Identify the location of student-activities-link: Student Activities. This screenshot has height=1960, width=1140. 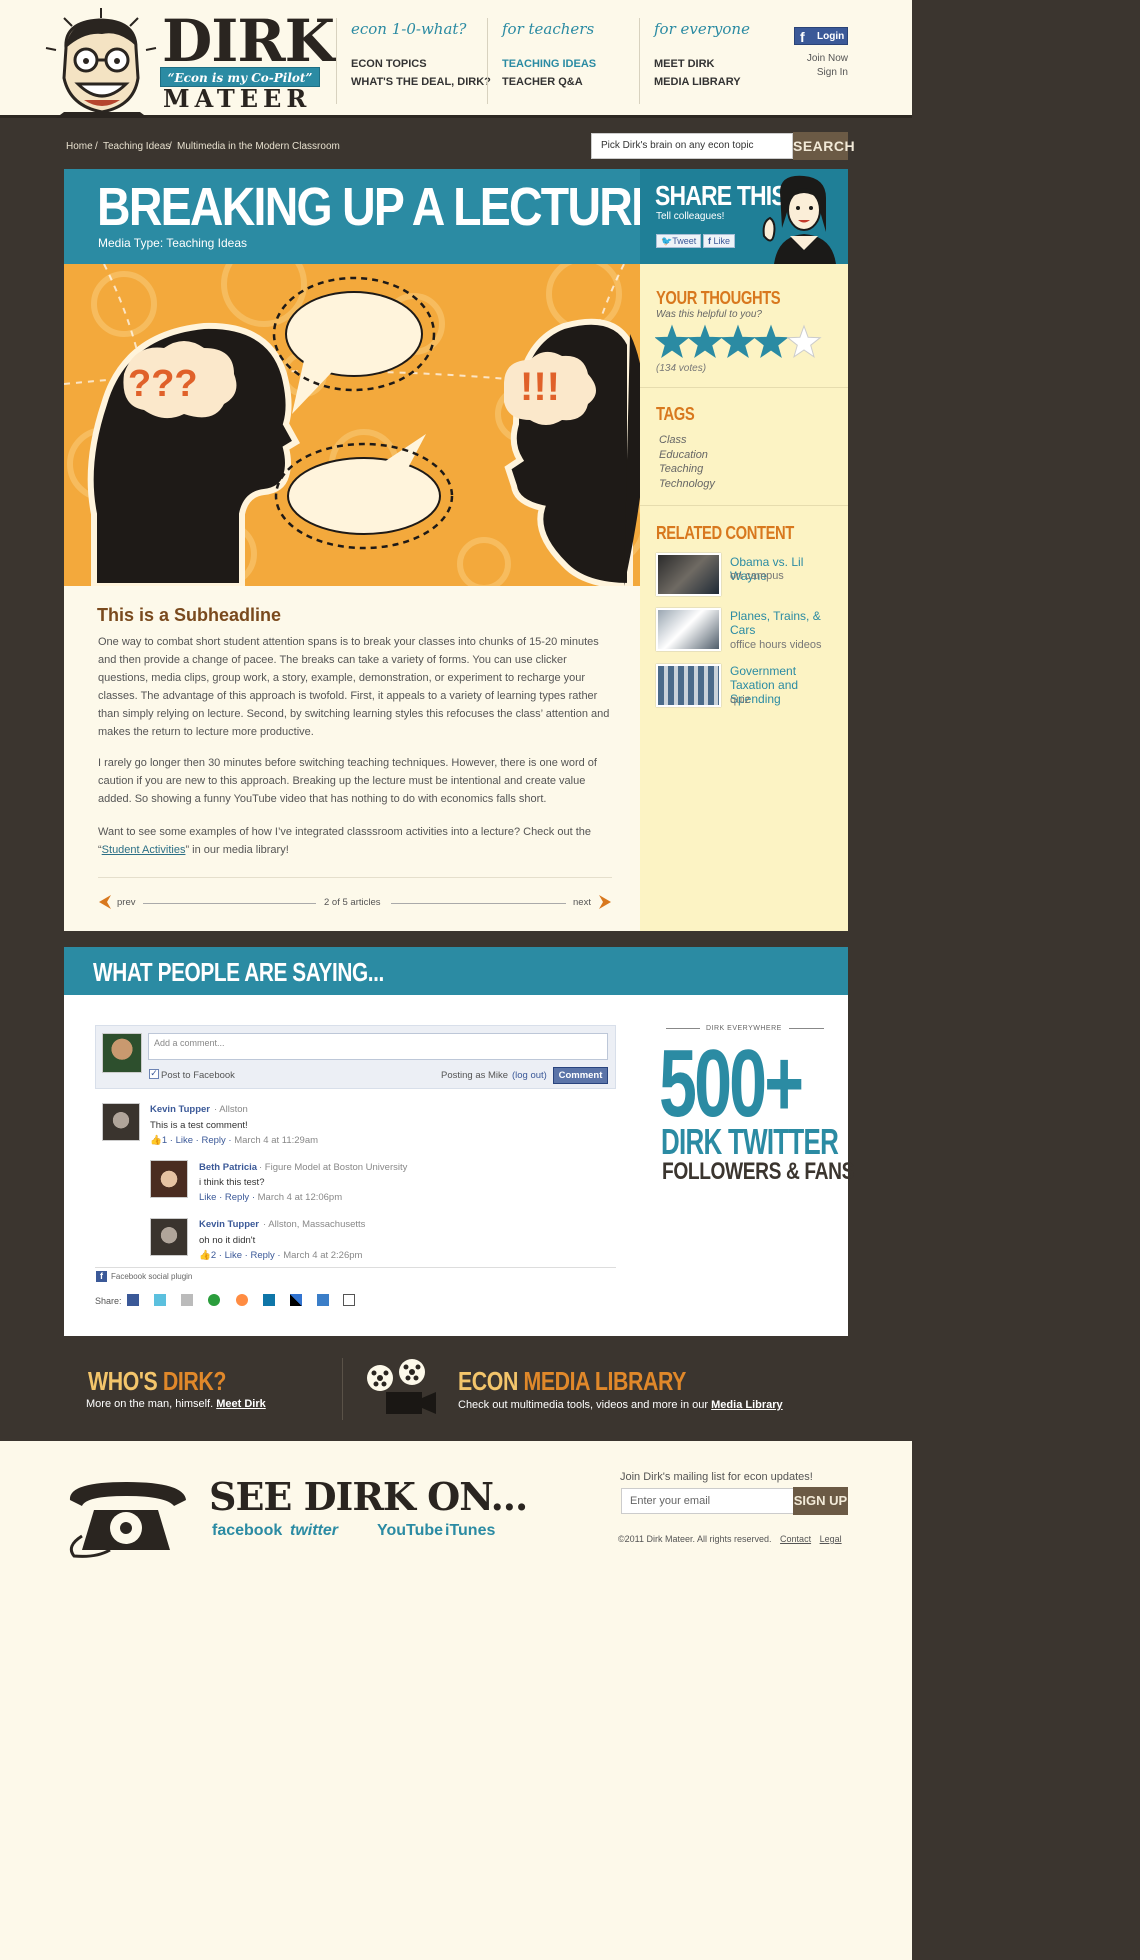
(144, 850).